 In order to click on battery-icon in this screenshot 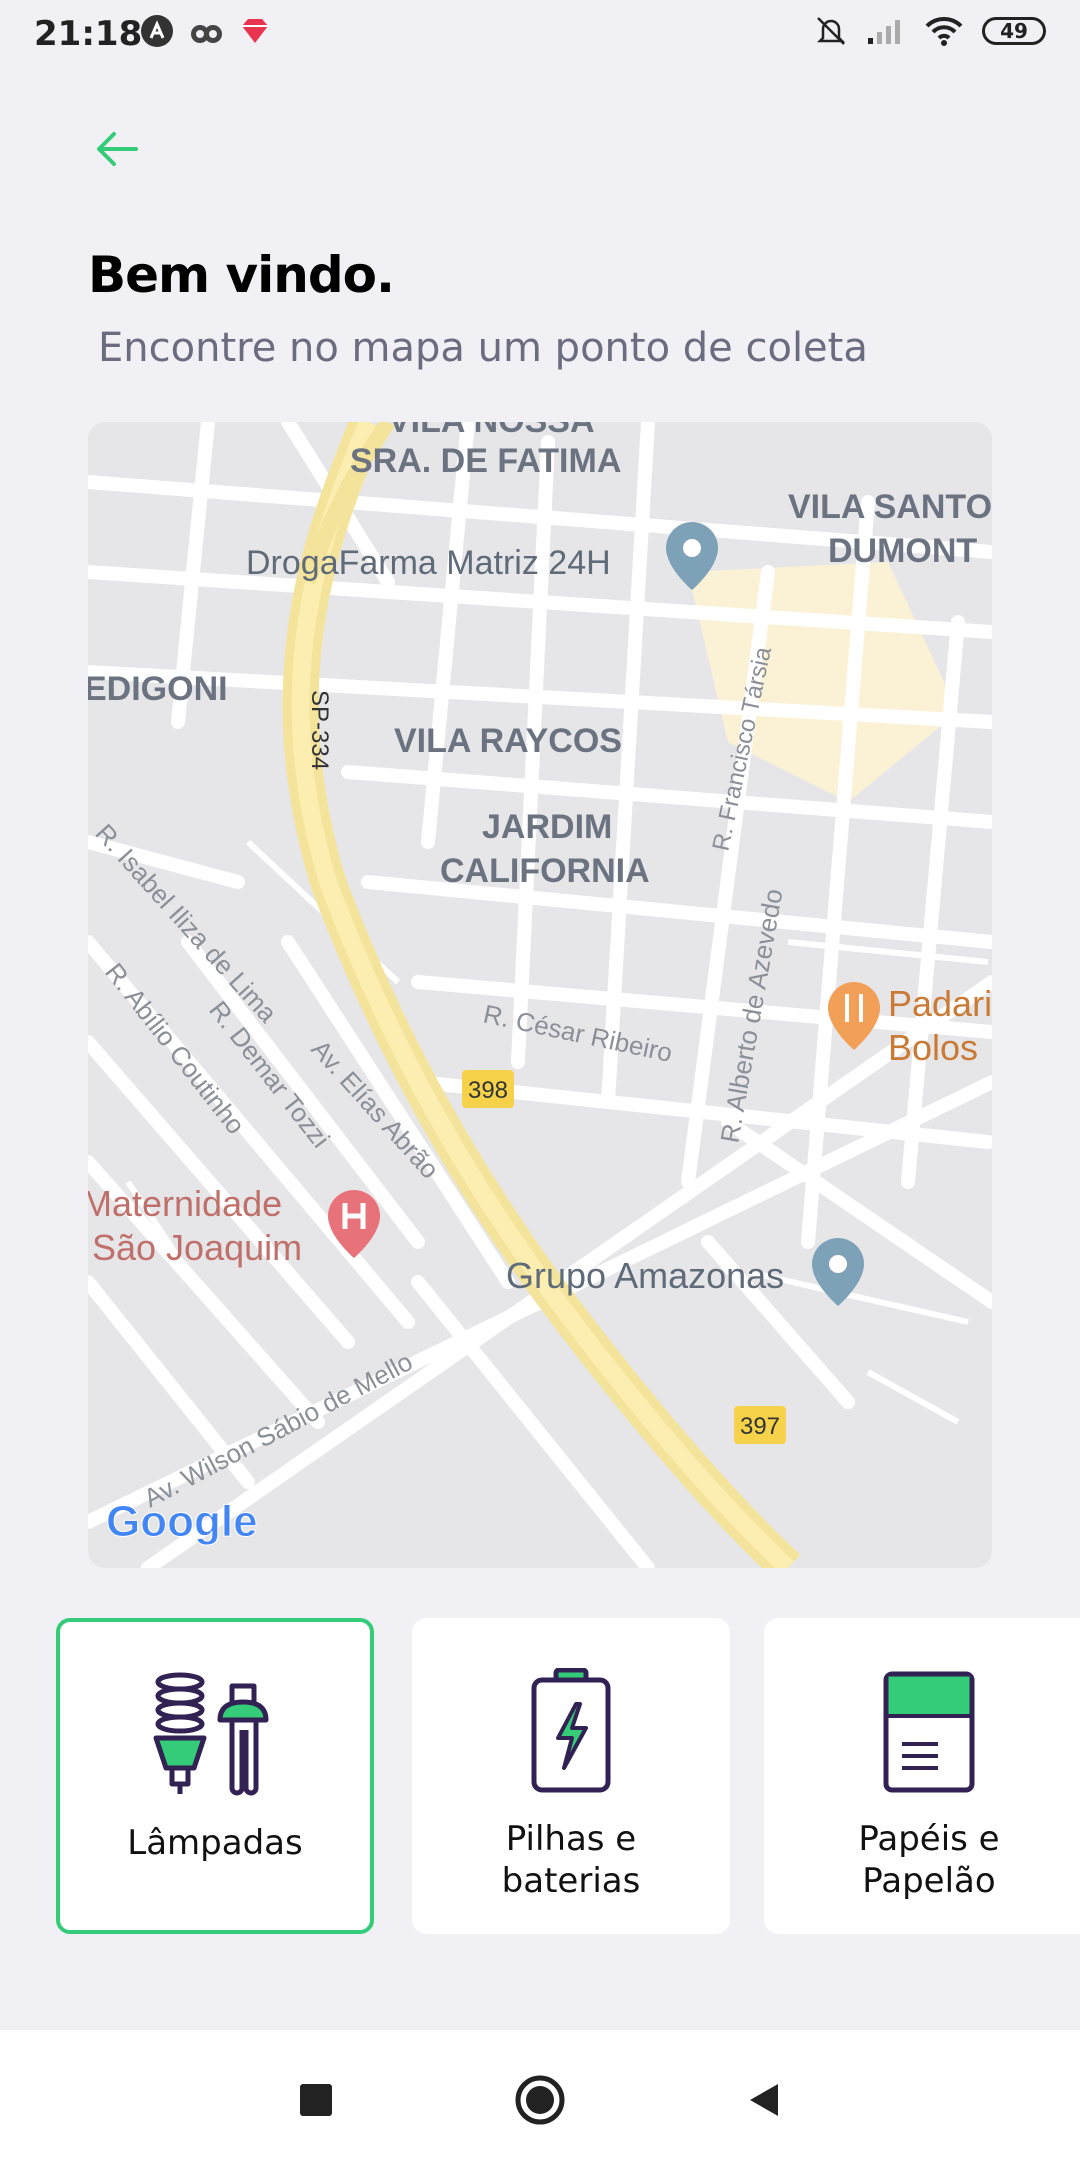, I will do `click(571, 1733)`.